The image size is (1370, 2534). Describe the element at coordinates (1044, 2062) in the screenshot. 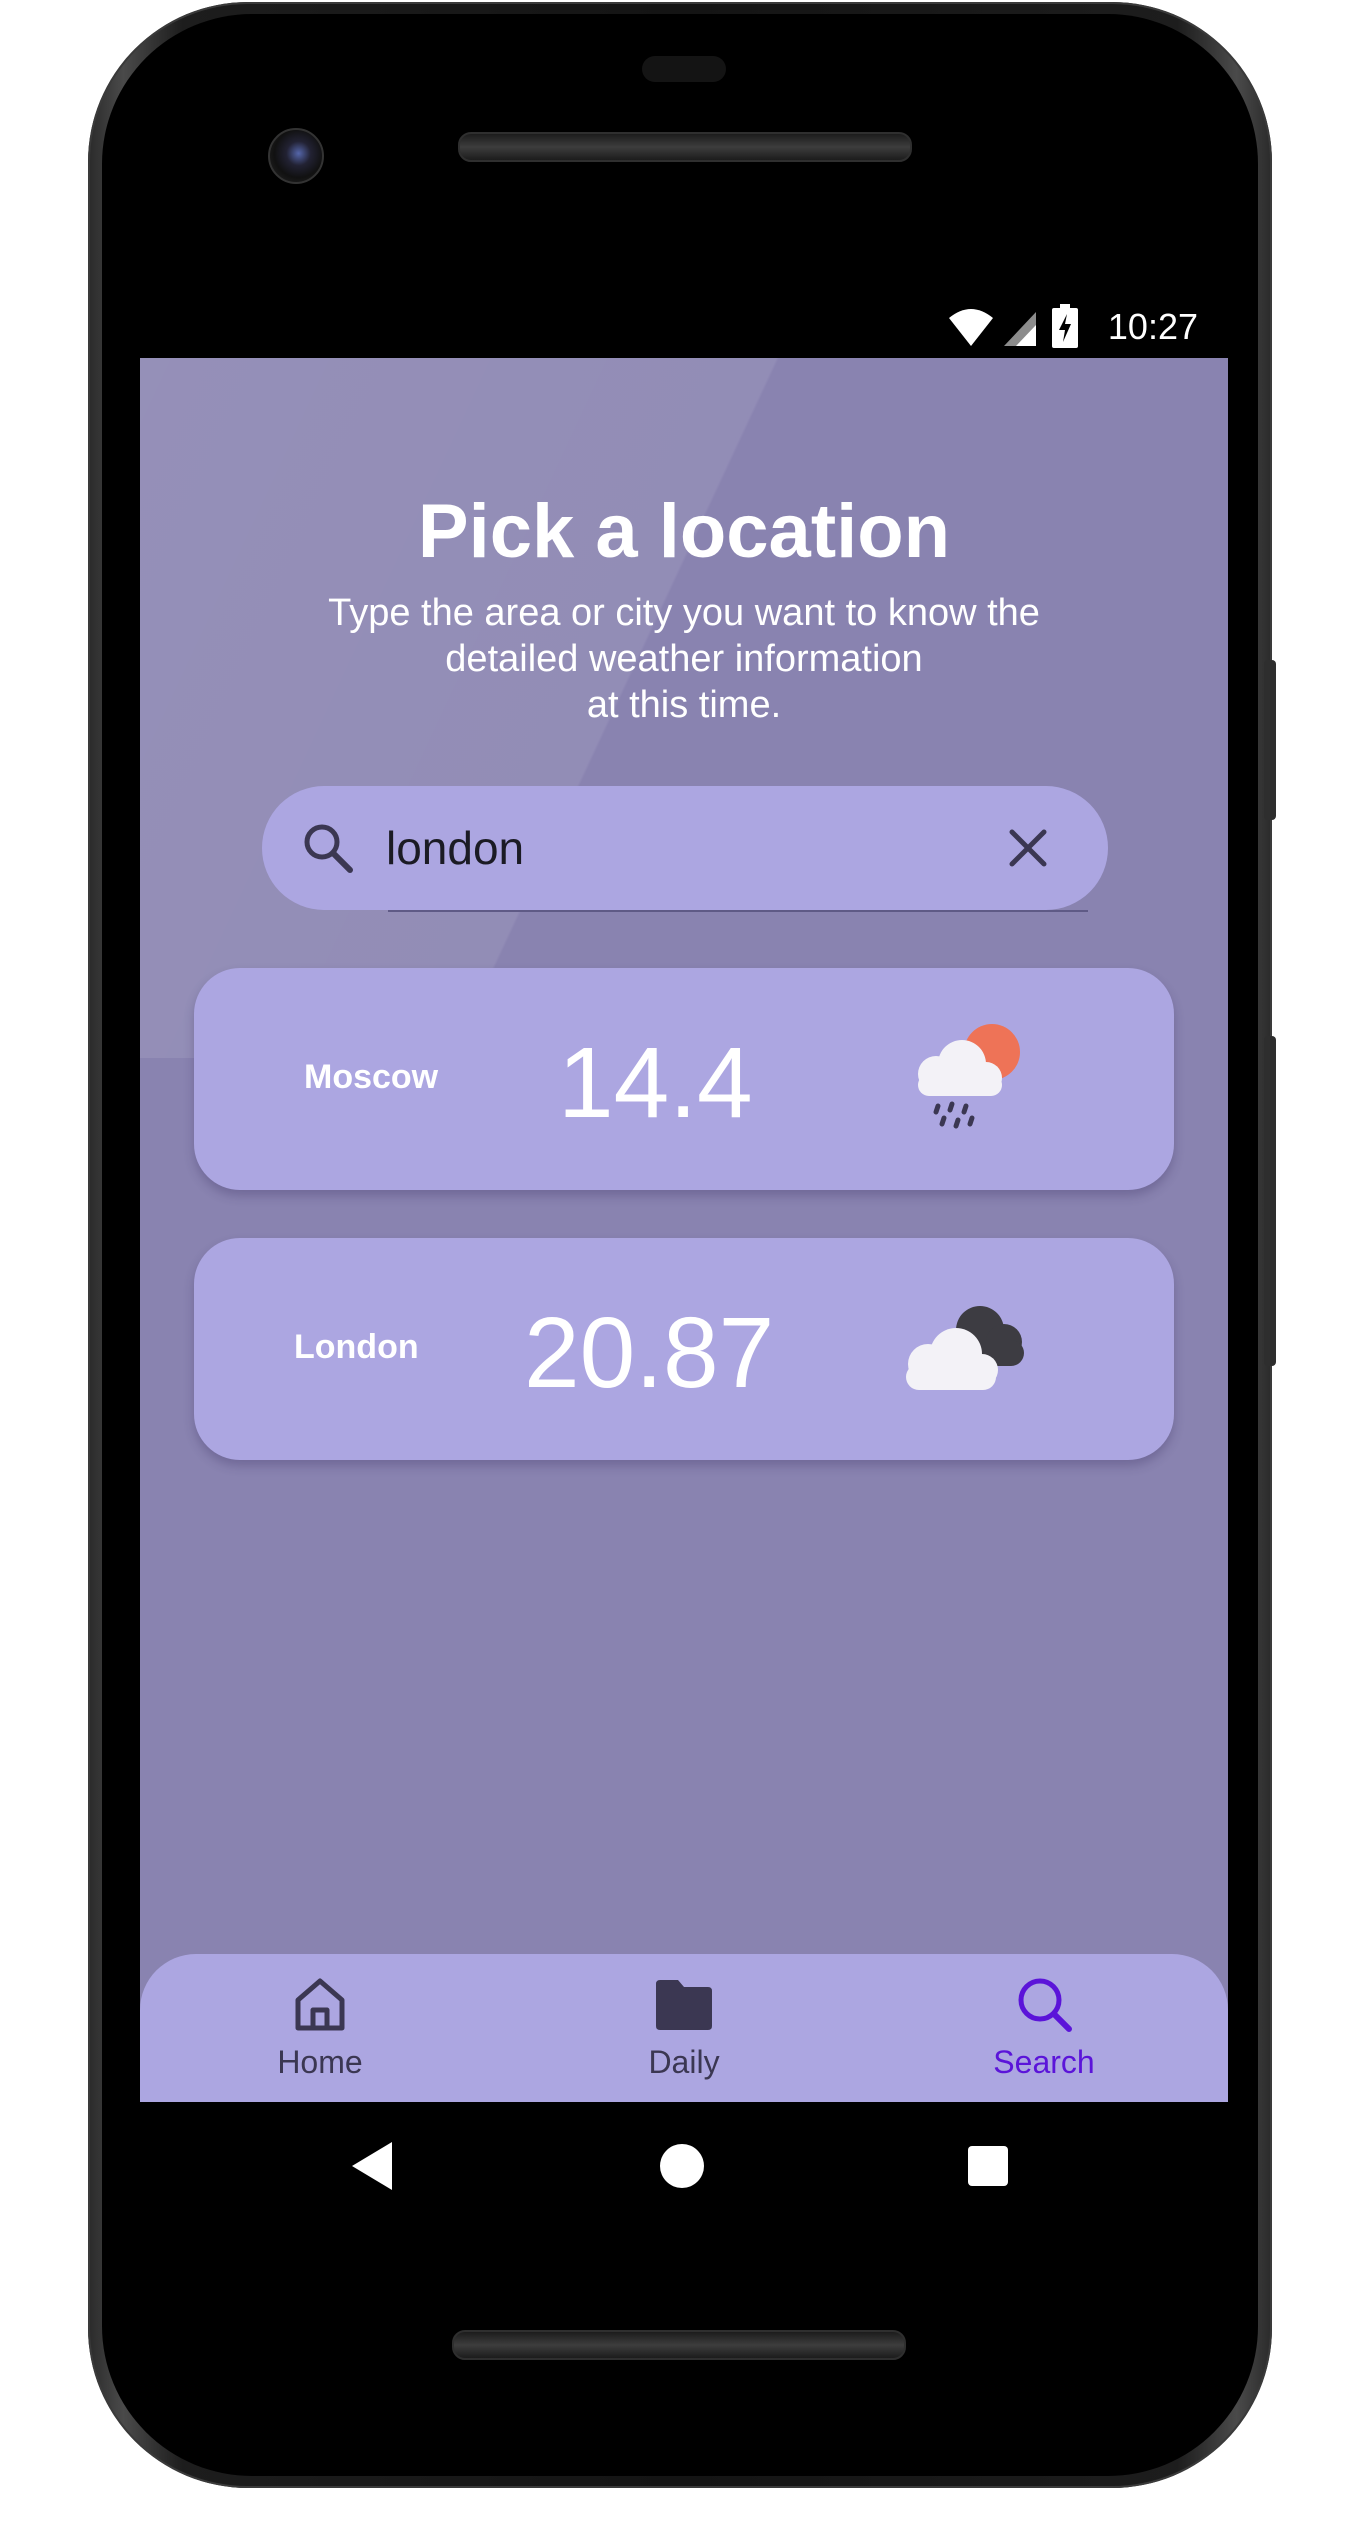

I see `nav-label-search: Search` at that location.